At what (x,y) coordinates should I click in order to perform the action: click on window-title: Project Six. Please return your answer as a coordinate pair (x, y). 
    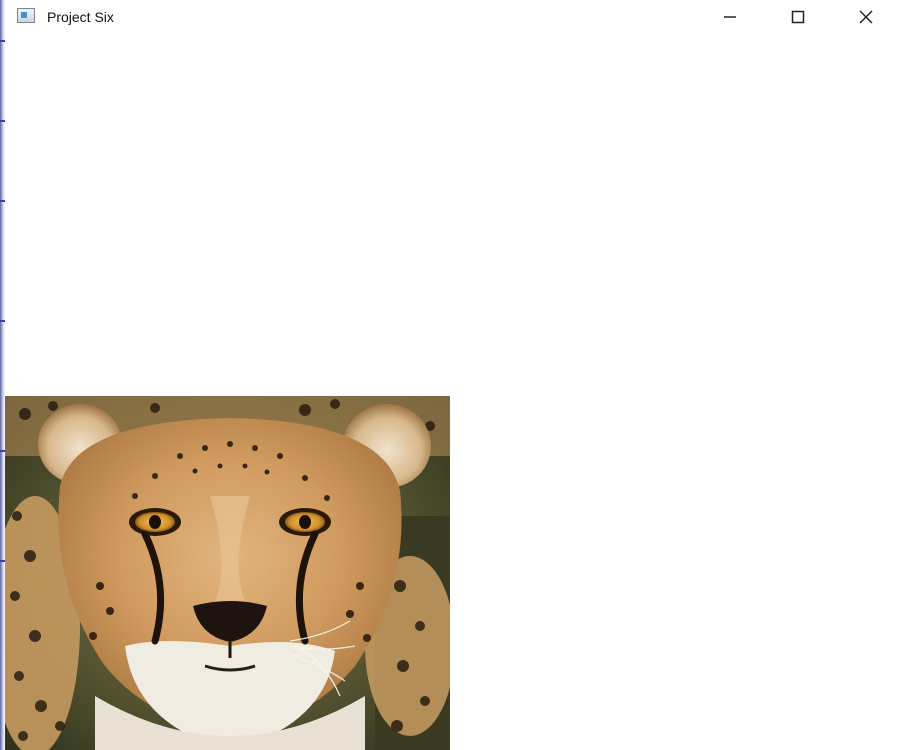
    Looking at the image, I should click on (80, 17).